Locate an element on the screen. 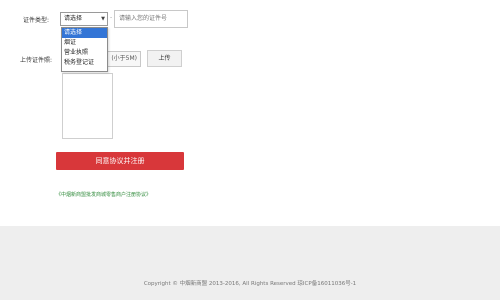 This screenshot has width=500, height=300. registration-agreement-link: 《中烟新商盟批发商城零售商户注册协议》 is located at coordinates (103, 194).